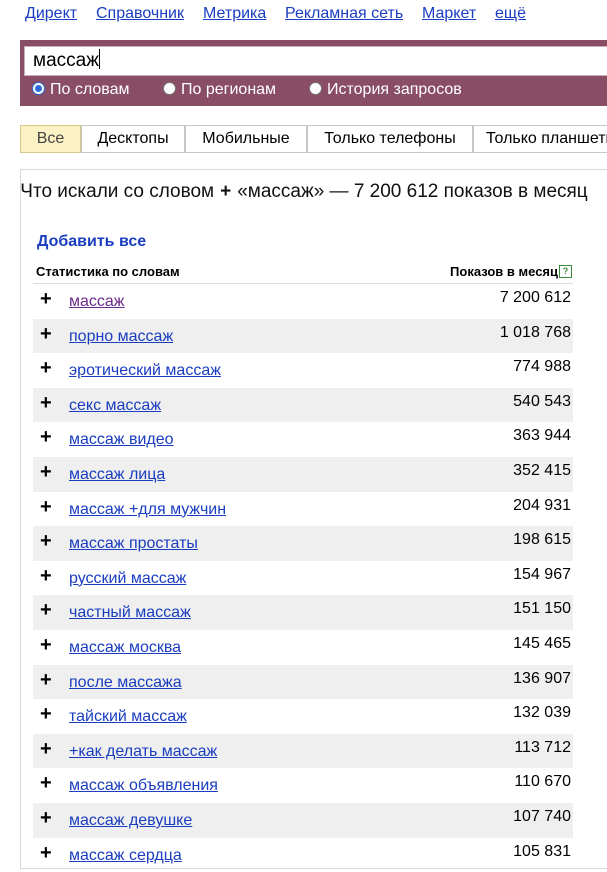 The height and width of the screenshot is (872, 607). Describe the element at coordinates (542, 575) in the screenshot. I see `impressions-count: 154 967` at that location.